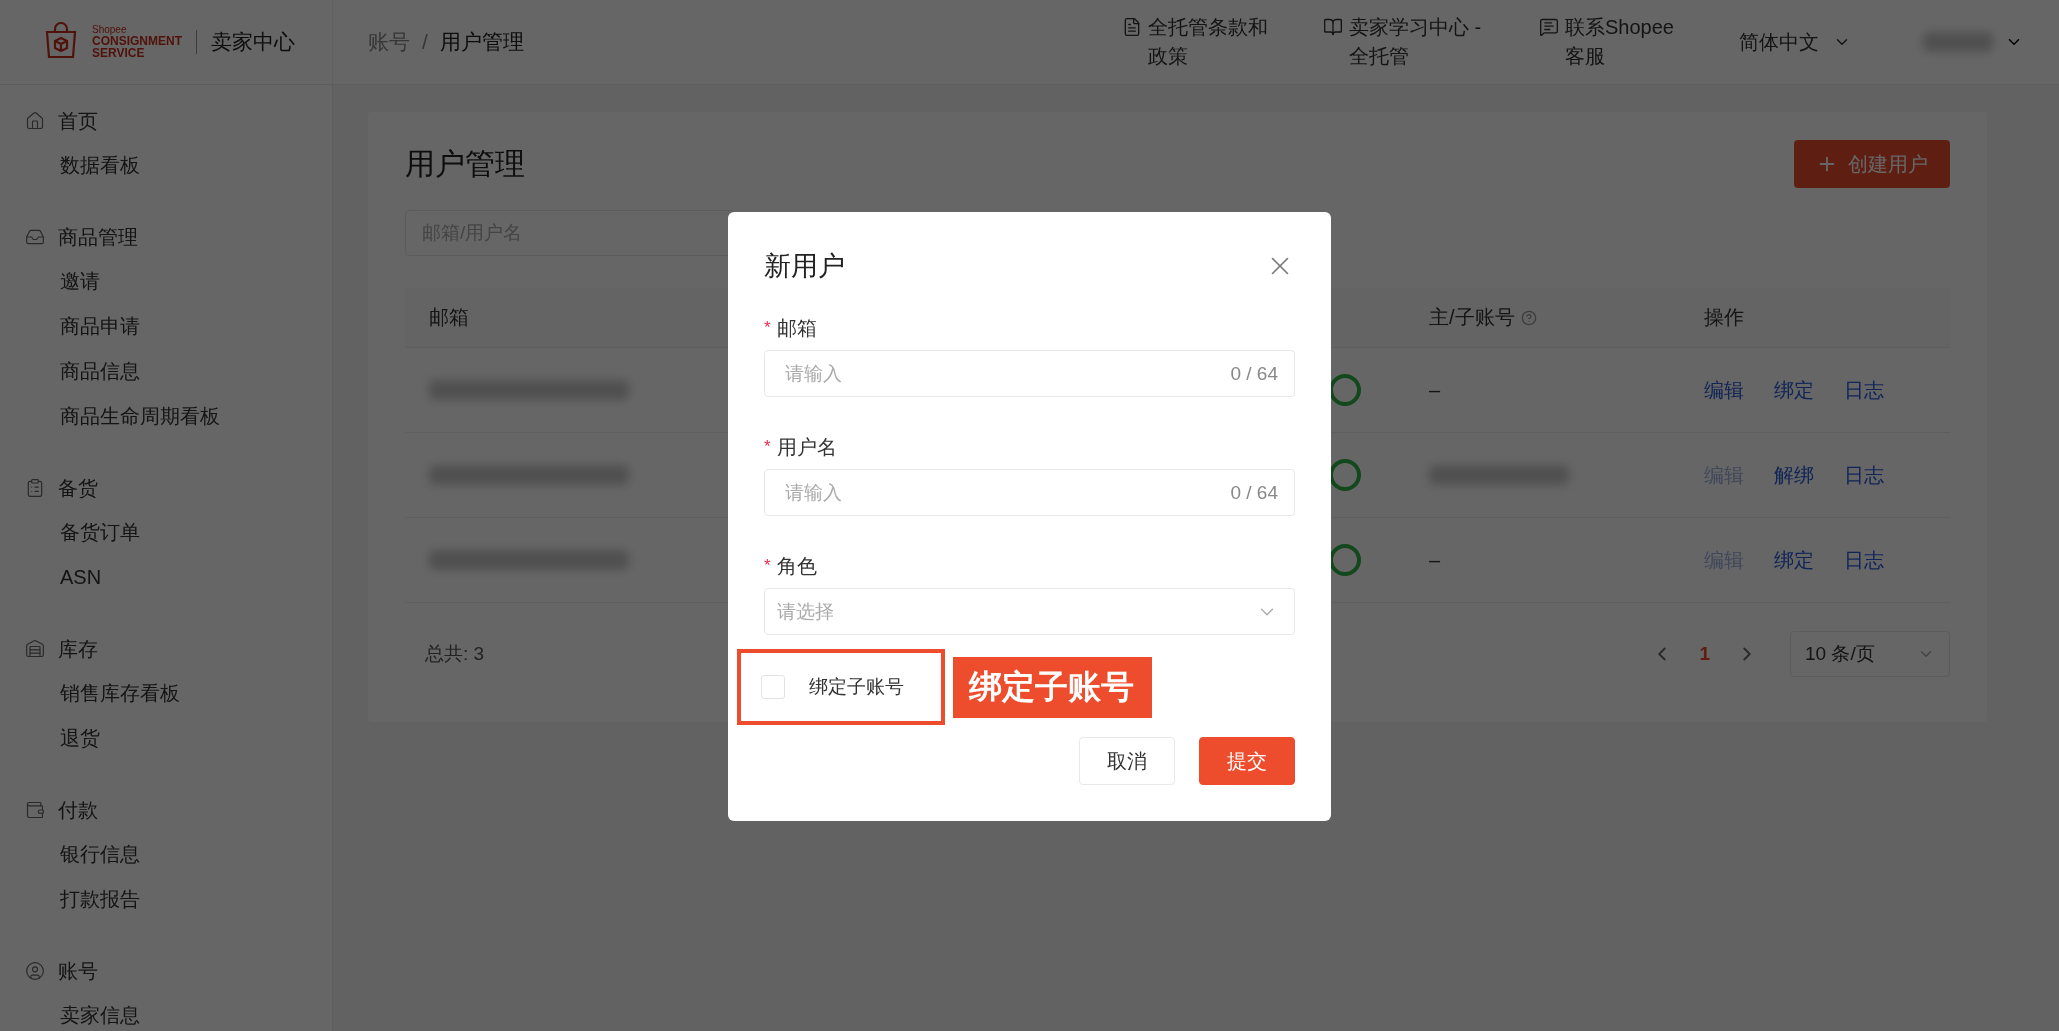 The width and height of the screenshot is (2059, 1031). I want to click on consignment-service-logo: Shopee CONSIGNMENT SERVICE, so click(137, 42).